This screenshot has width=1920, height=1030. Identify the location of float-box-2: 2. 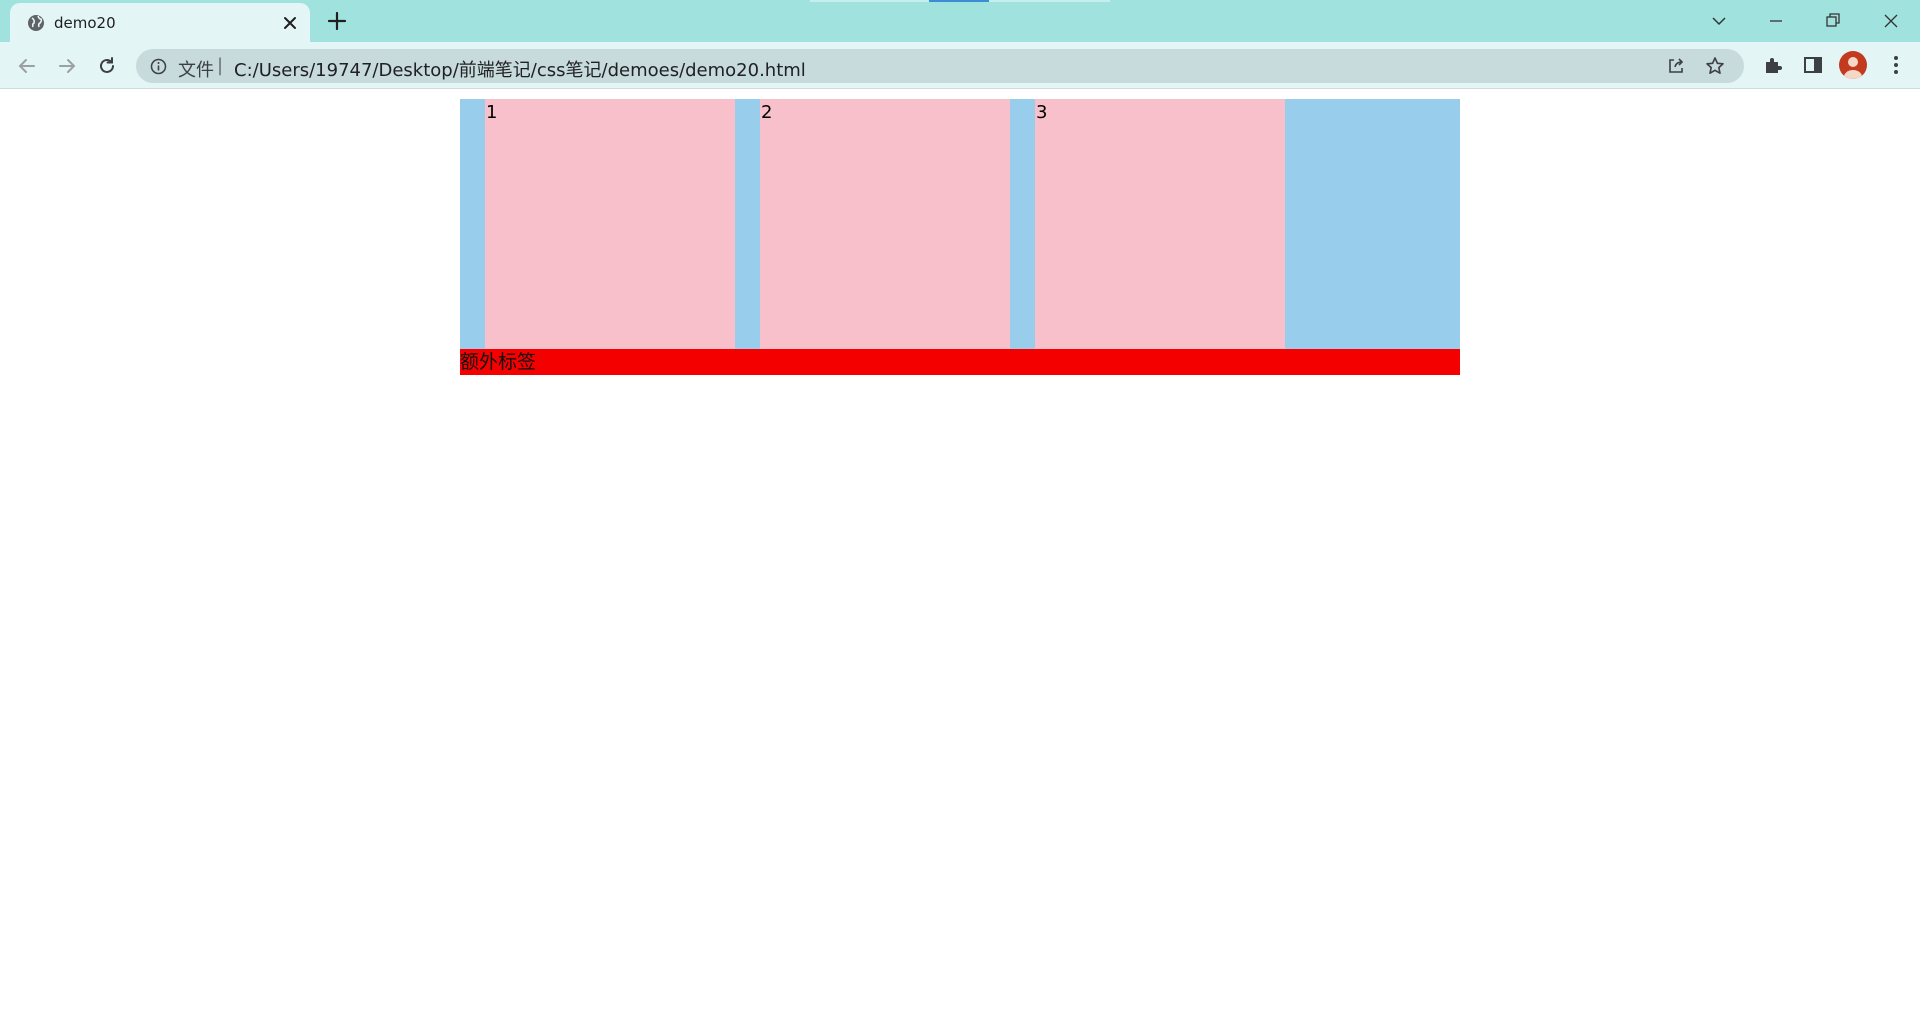
(885, 224).